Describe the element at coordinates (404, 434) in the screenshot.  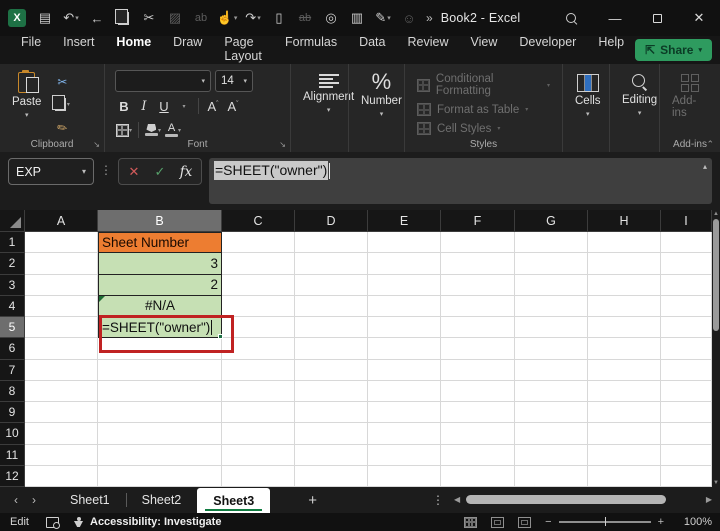
I see `cell-E10` at that location.